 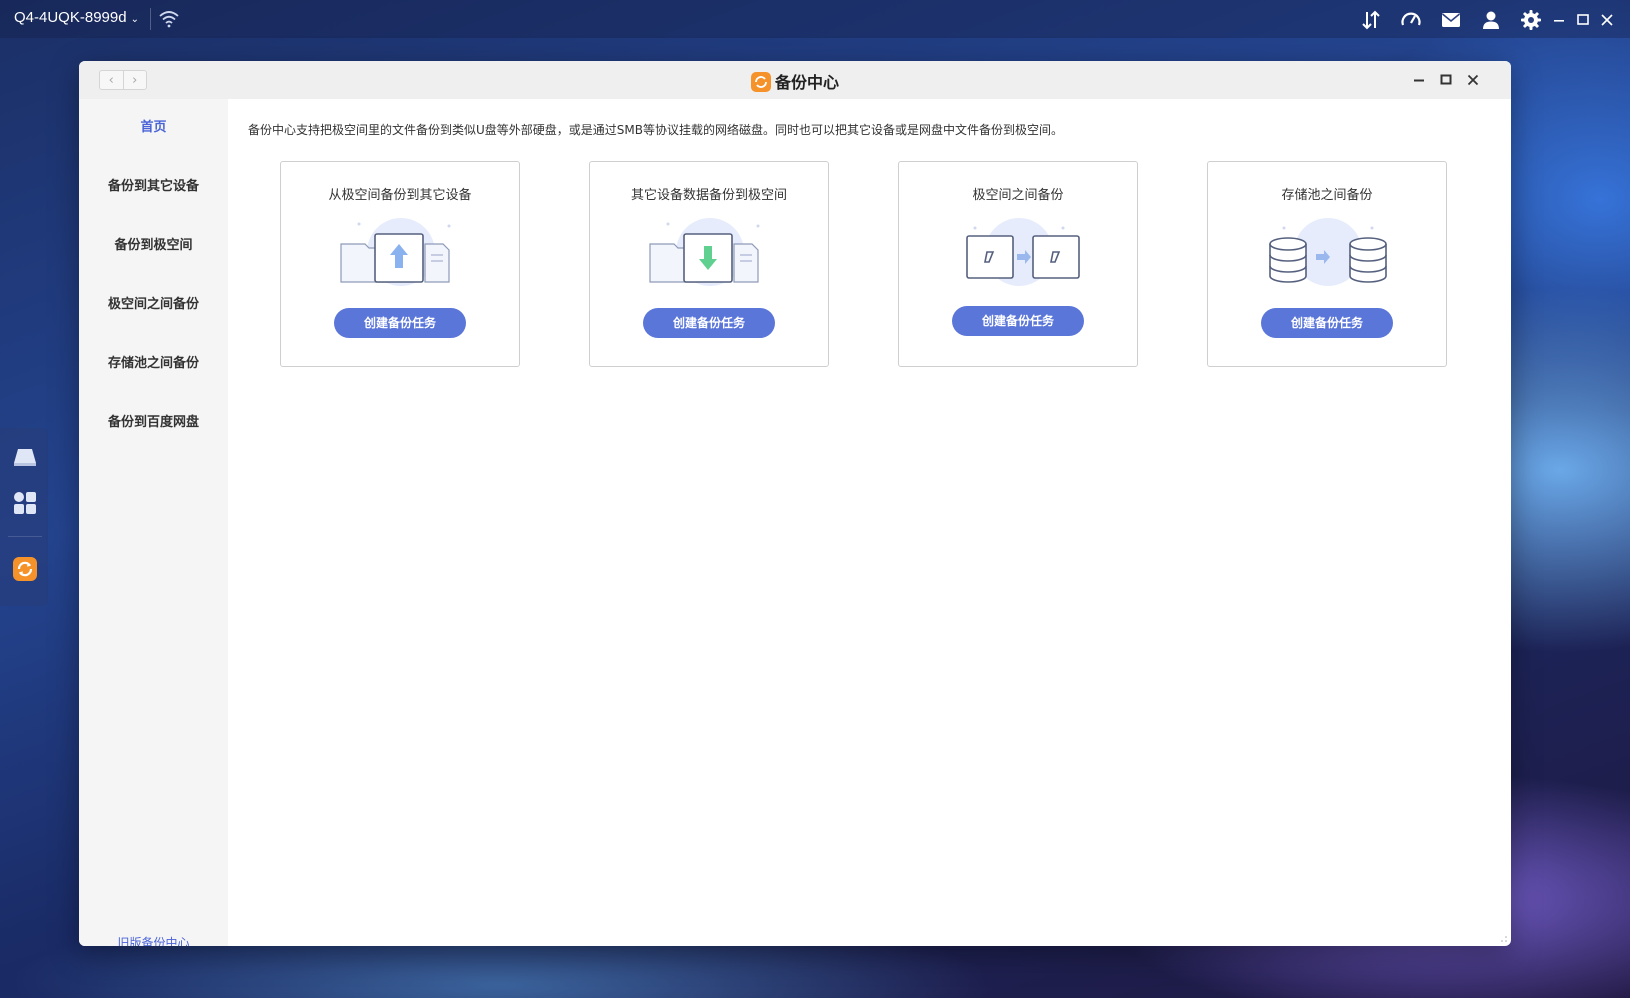 I want to click on close-icon, so click(x=1607, y=20).